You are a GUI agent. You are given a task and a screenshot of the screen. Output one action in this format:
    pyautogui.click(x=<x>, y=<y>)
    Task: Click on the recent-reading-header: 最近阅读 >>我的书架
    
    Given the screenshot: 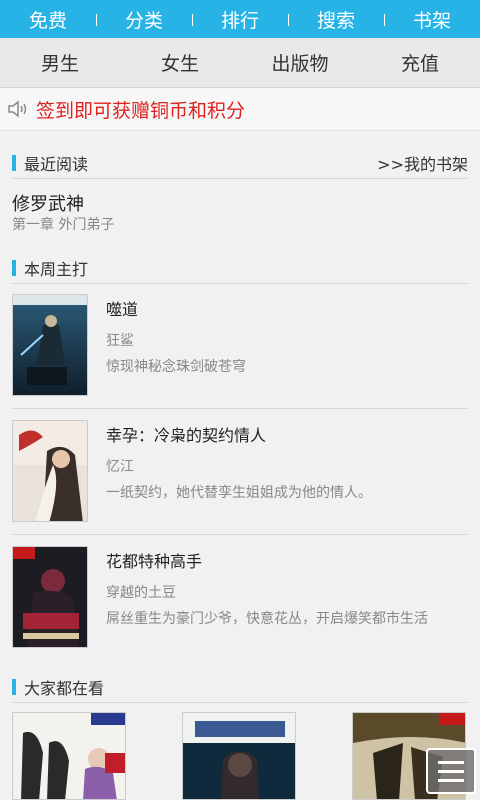 What is the action you would take?
    pyautogui.click(x=240, y=163)
    